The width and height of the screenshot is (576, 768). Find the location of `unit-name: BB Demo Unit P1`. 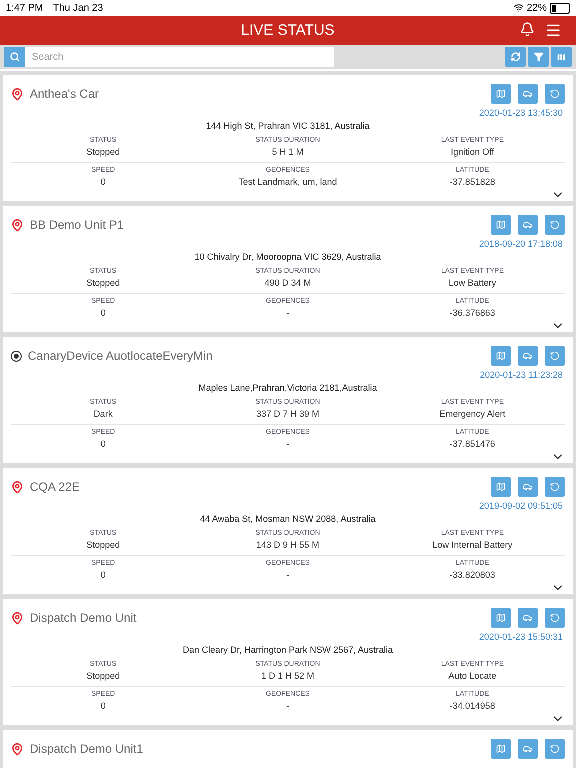

unit-name: BB Demo Unit P1 is located at coordinates (77, 225).